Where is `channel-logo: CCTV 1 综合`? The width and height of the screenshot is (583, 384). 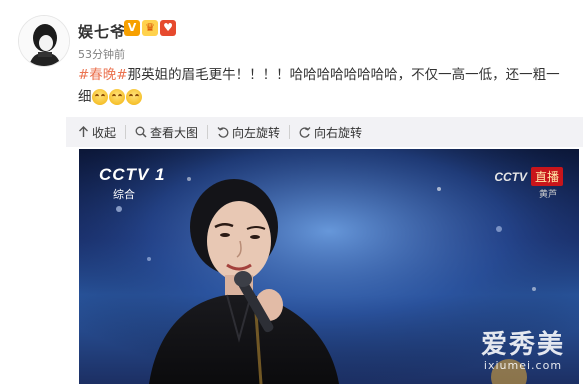 channel-logo: CCTV 1 综合 is located at coordinates (132, 183).